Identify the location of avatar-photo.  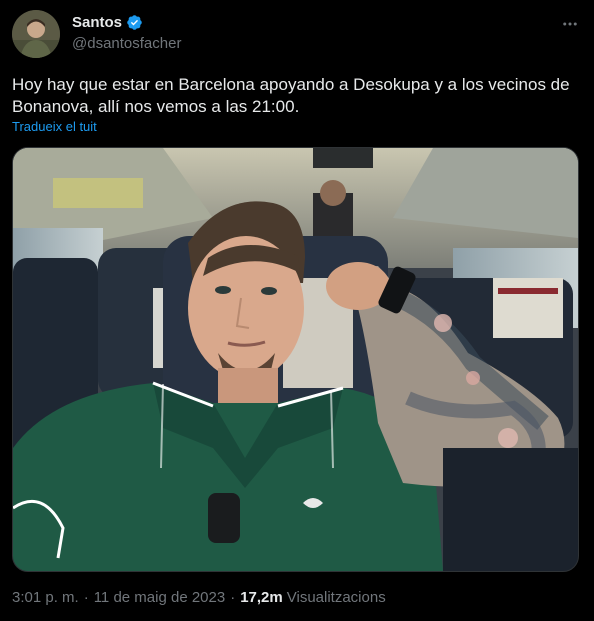
(36, 34).